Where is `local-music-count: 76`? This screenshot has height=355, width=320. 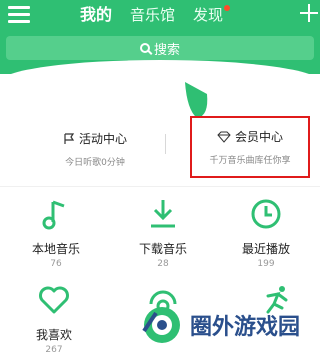
local-music-count: 76 is located at coordinates (56, 264).